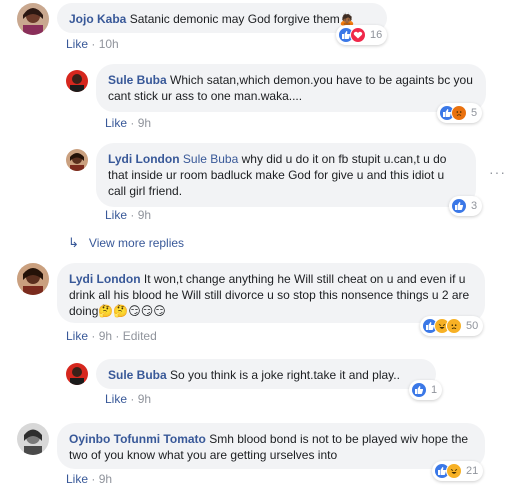 This screenshot has height=486, width=524. I want to click on reaction-count: 21, so click(472, 471).